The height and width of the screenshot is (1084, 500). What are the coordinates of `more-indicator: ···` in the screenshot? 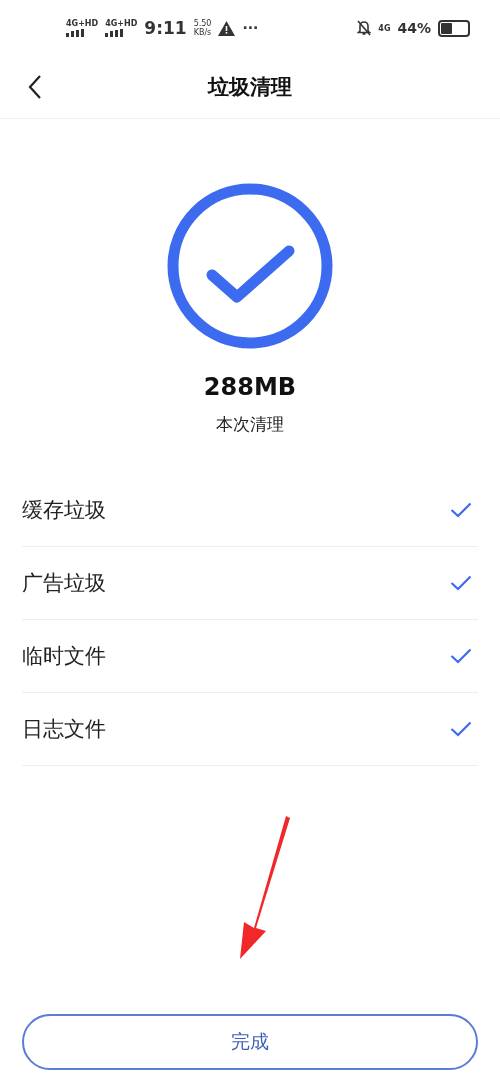 It's located at (250, 28).